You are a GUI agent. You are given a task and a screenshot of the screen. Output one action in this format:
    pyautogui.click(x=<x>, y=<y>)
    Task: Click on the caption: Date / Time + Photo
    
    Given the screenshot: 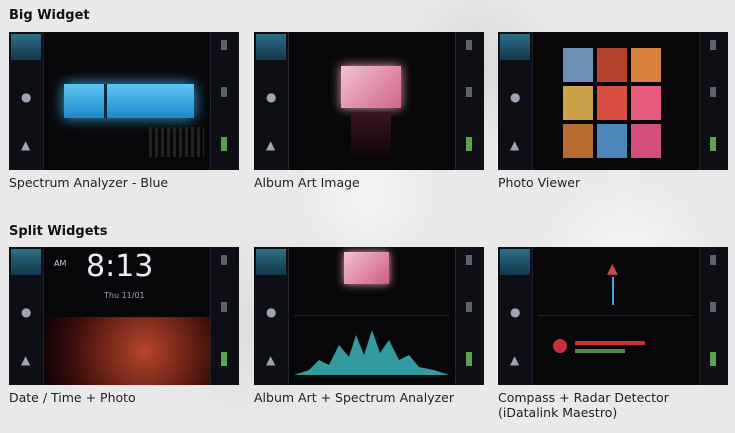 What is the action you would take?
    pyautogui.click(x=72, y=397)
    